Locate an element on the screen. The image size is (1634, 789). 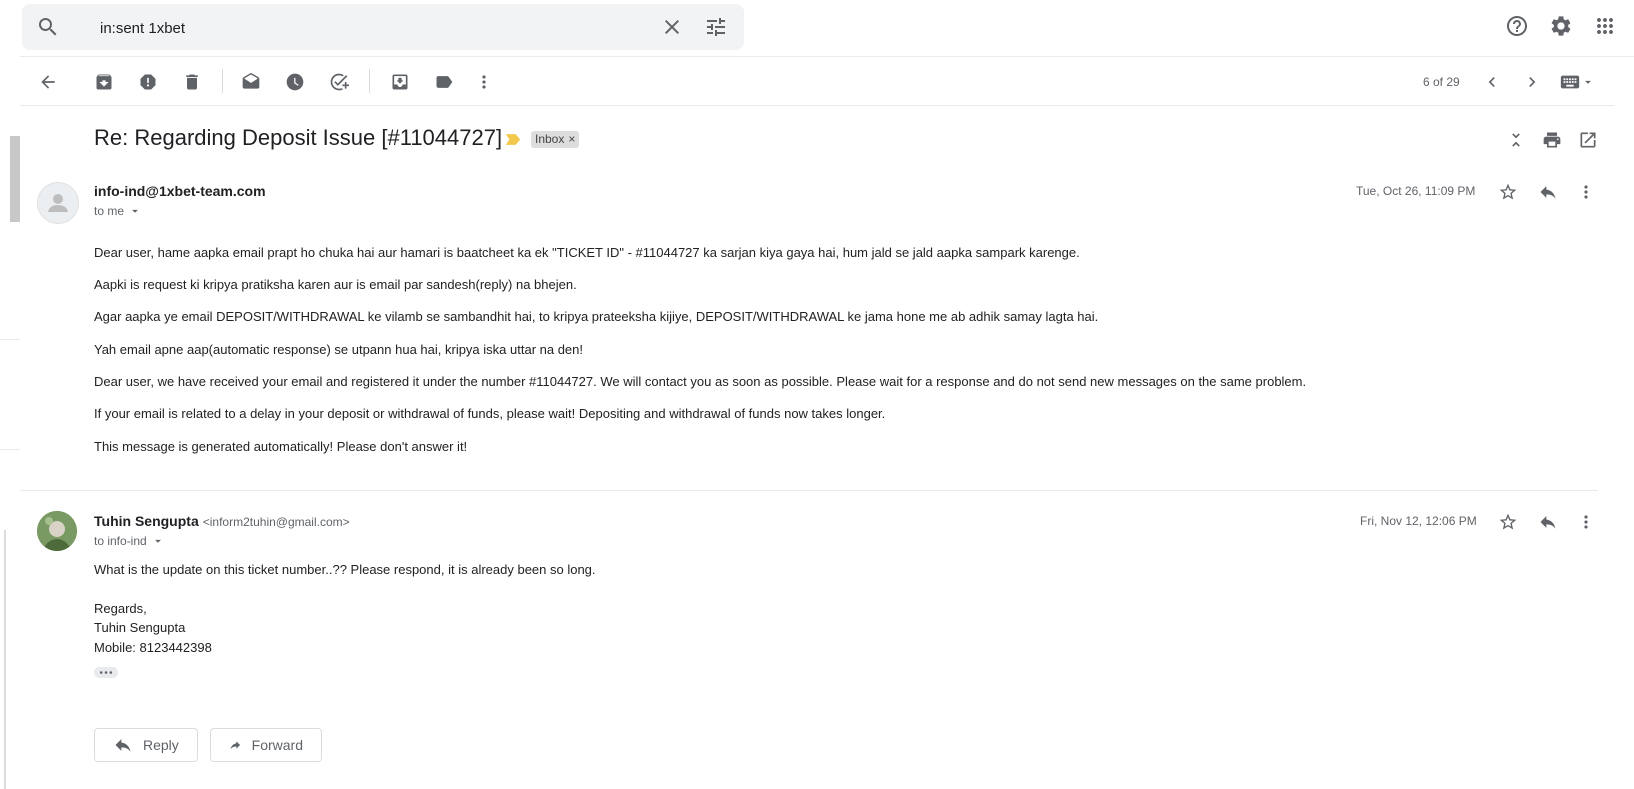
label-chip-text: Inbox is located at coordinates (550, 139).